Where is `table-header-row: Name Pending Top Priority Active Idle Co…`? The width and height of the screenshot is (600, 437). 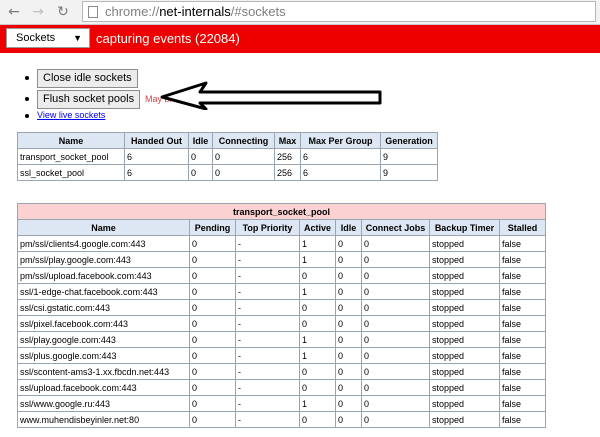
table-header-row: Name Pending Top Priority Active Idle Co… is located at coordinates (281, 227).